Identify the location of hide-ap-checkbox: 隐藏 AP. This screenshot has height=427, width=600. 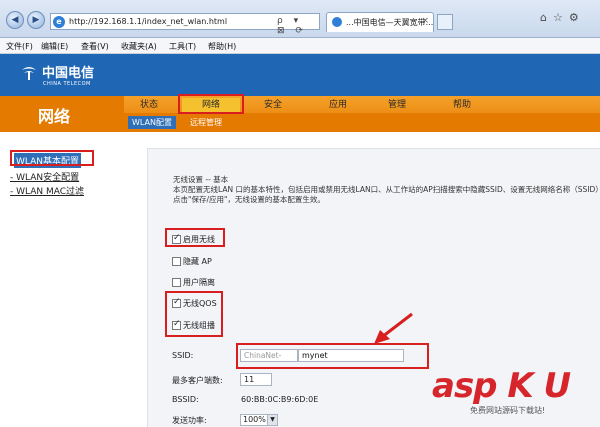
(192, 261).